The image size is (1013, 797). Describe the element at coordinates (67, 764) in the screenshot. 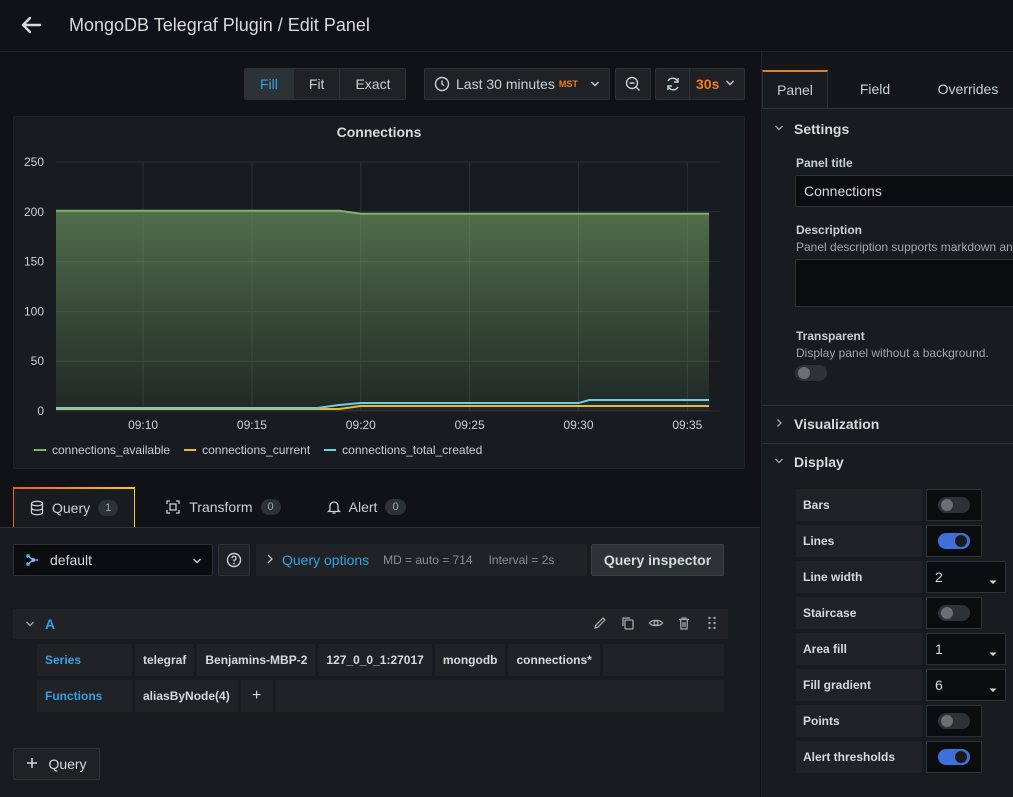

I see `add-query-label: Query` at that location.